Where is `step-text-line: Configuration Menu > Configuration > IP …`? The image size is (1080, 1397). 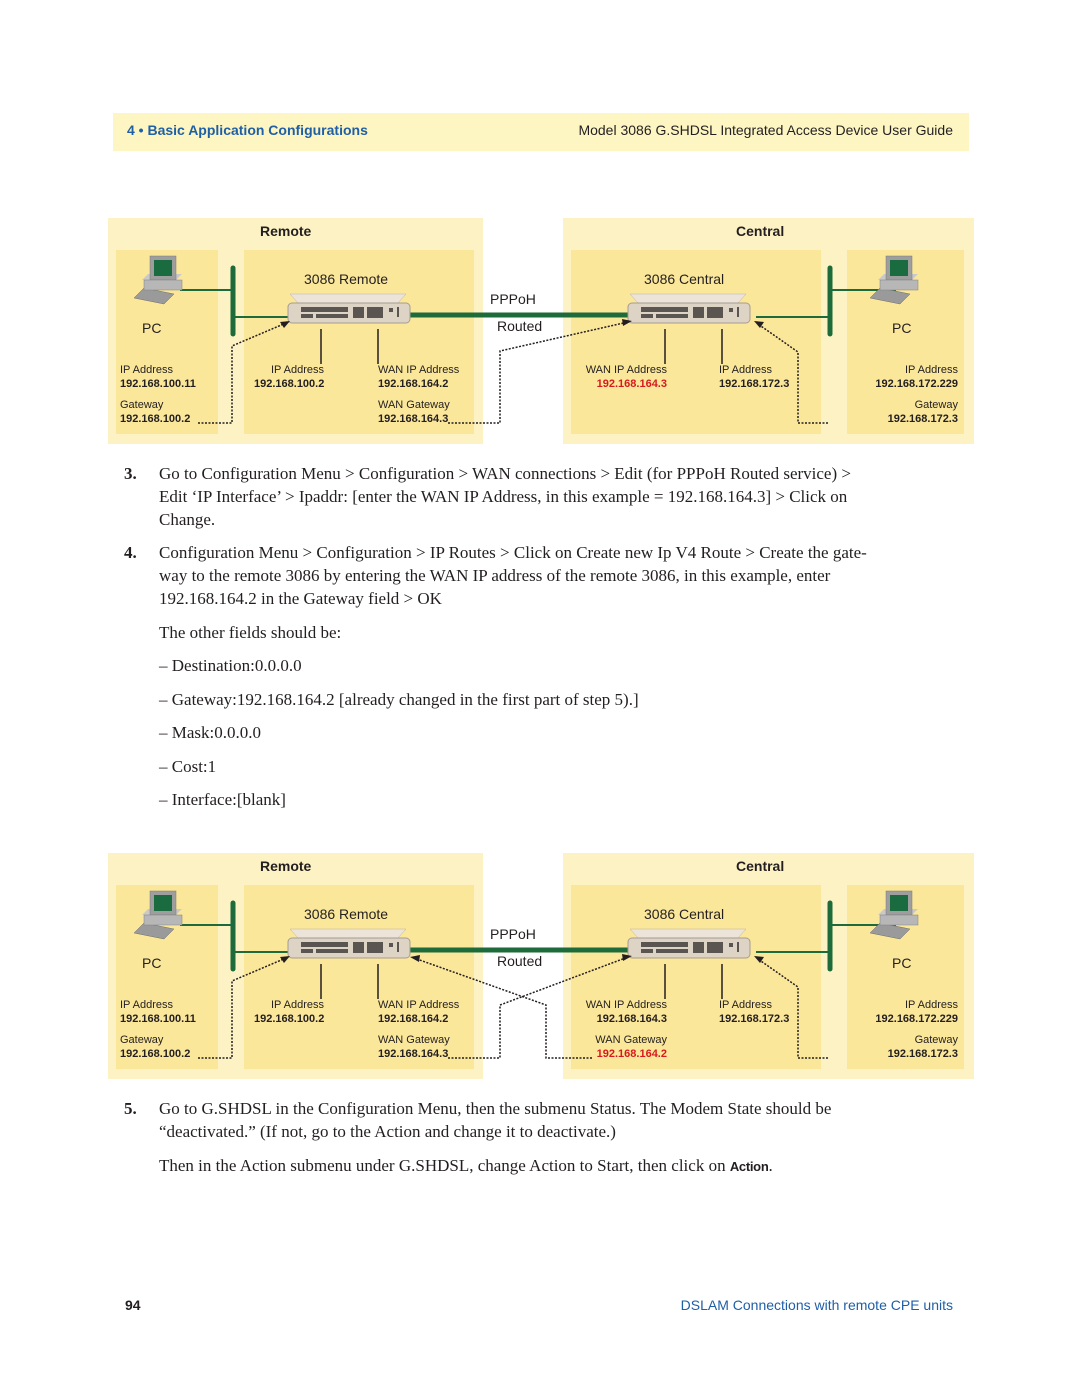 step-text-line: Configuration Menu > Configuration > IP … is located at coordinates (513, 552).